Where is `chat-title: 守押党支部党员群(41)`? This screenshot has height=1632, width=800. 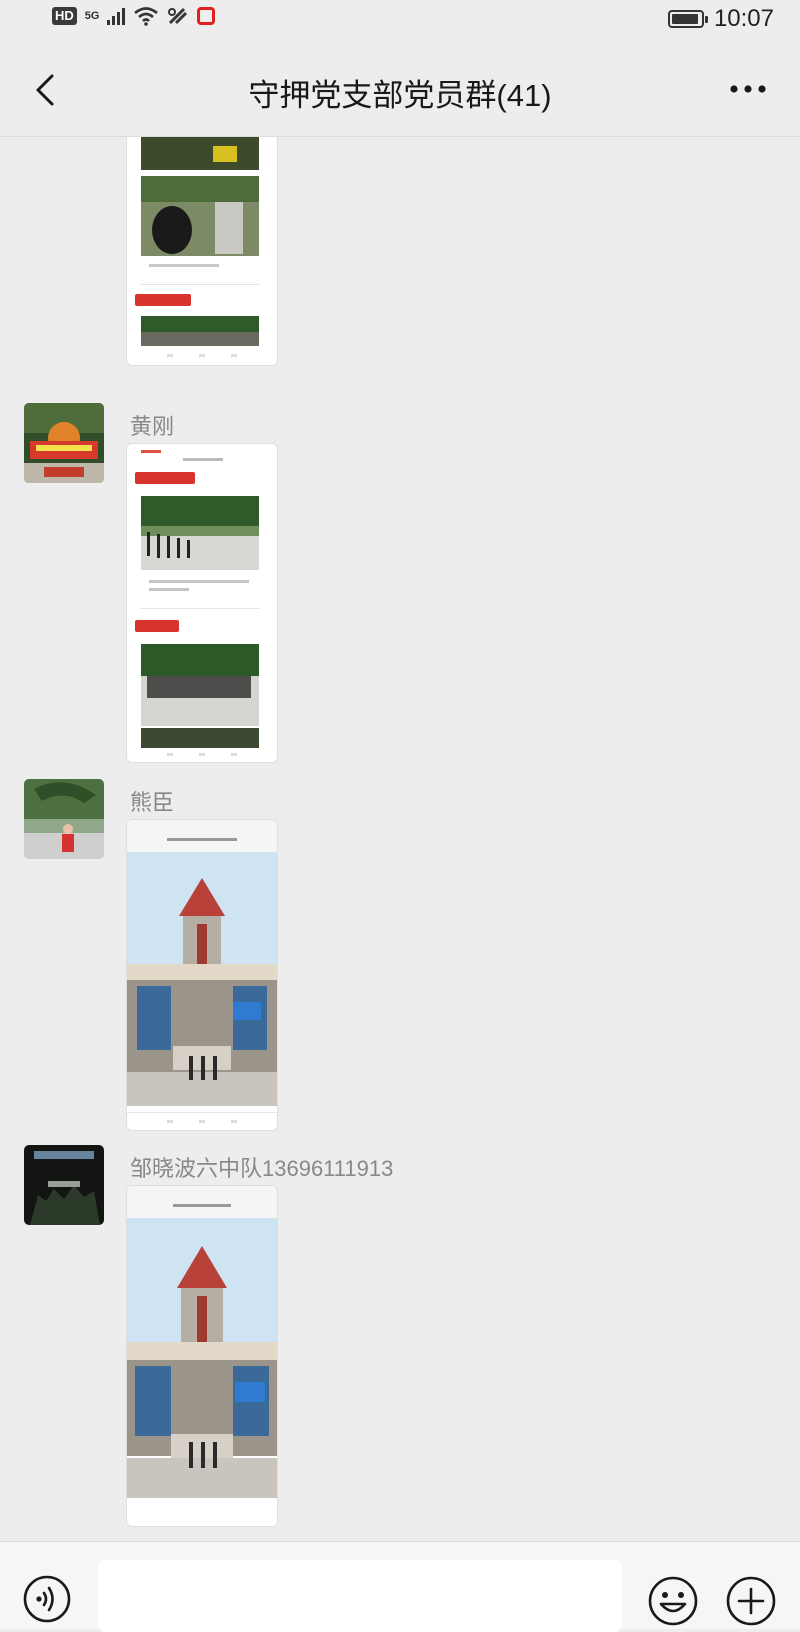
chat-title: 守押党支部党员群(41) is located at coordinates (400, 95).